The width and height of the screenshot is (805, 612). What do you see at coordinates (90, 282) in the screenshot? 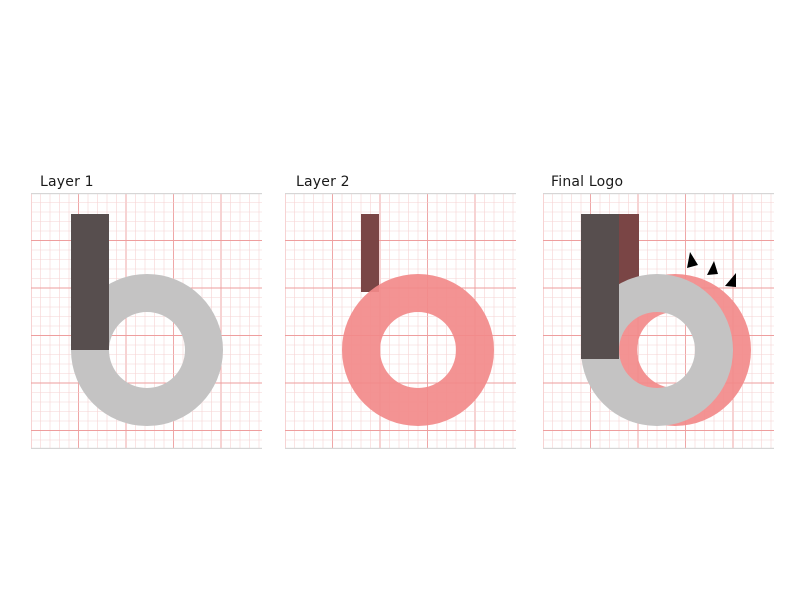
I see `dark-stem` at bounding box center [90, 282].